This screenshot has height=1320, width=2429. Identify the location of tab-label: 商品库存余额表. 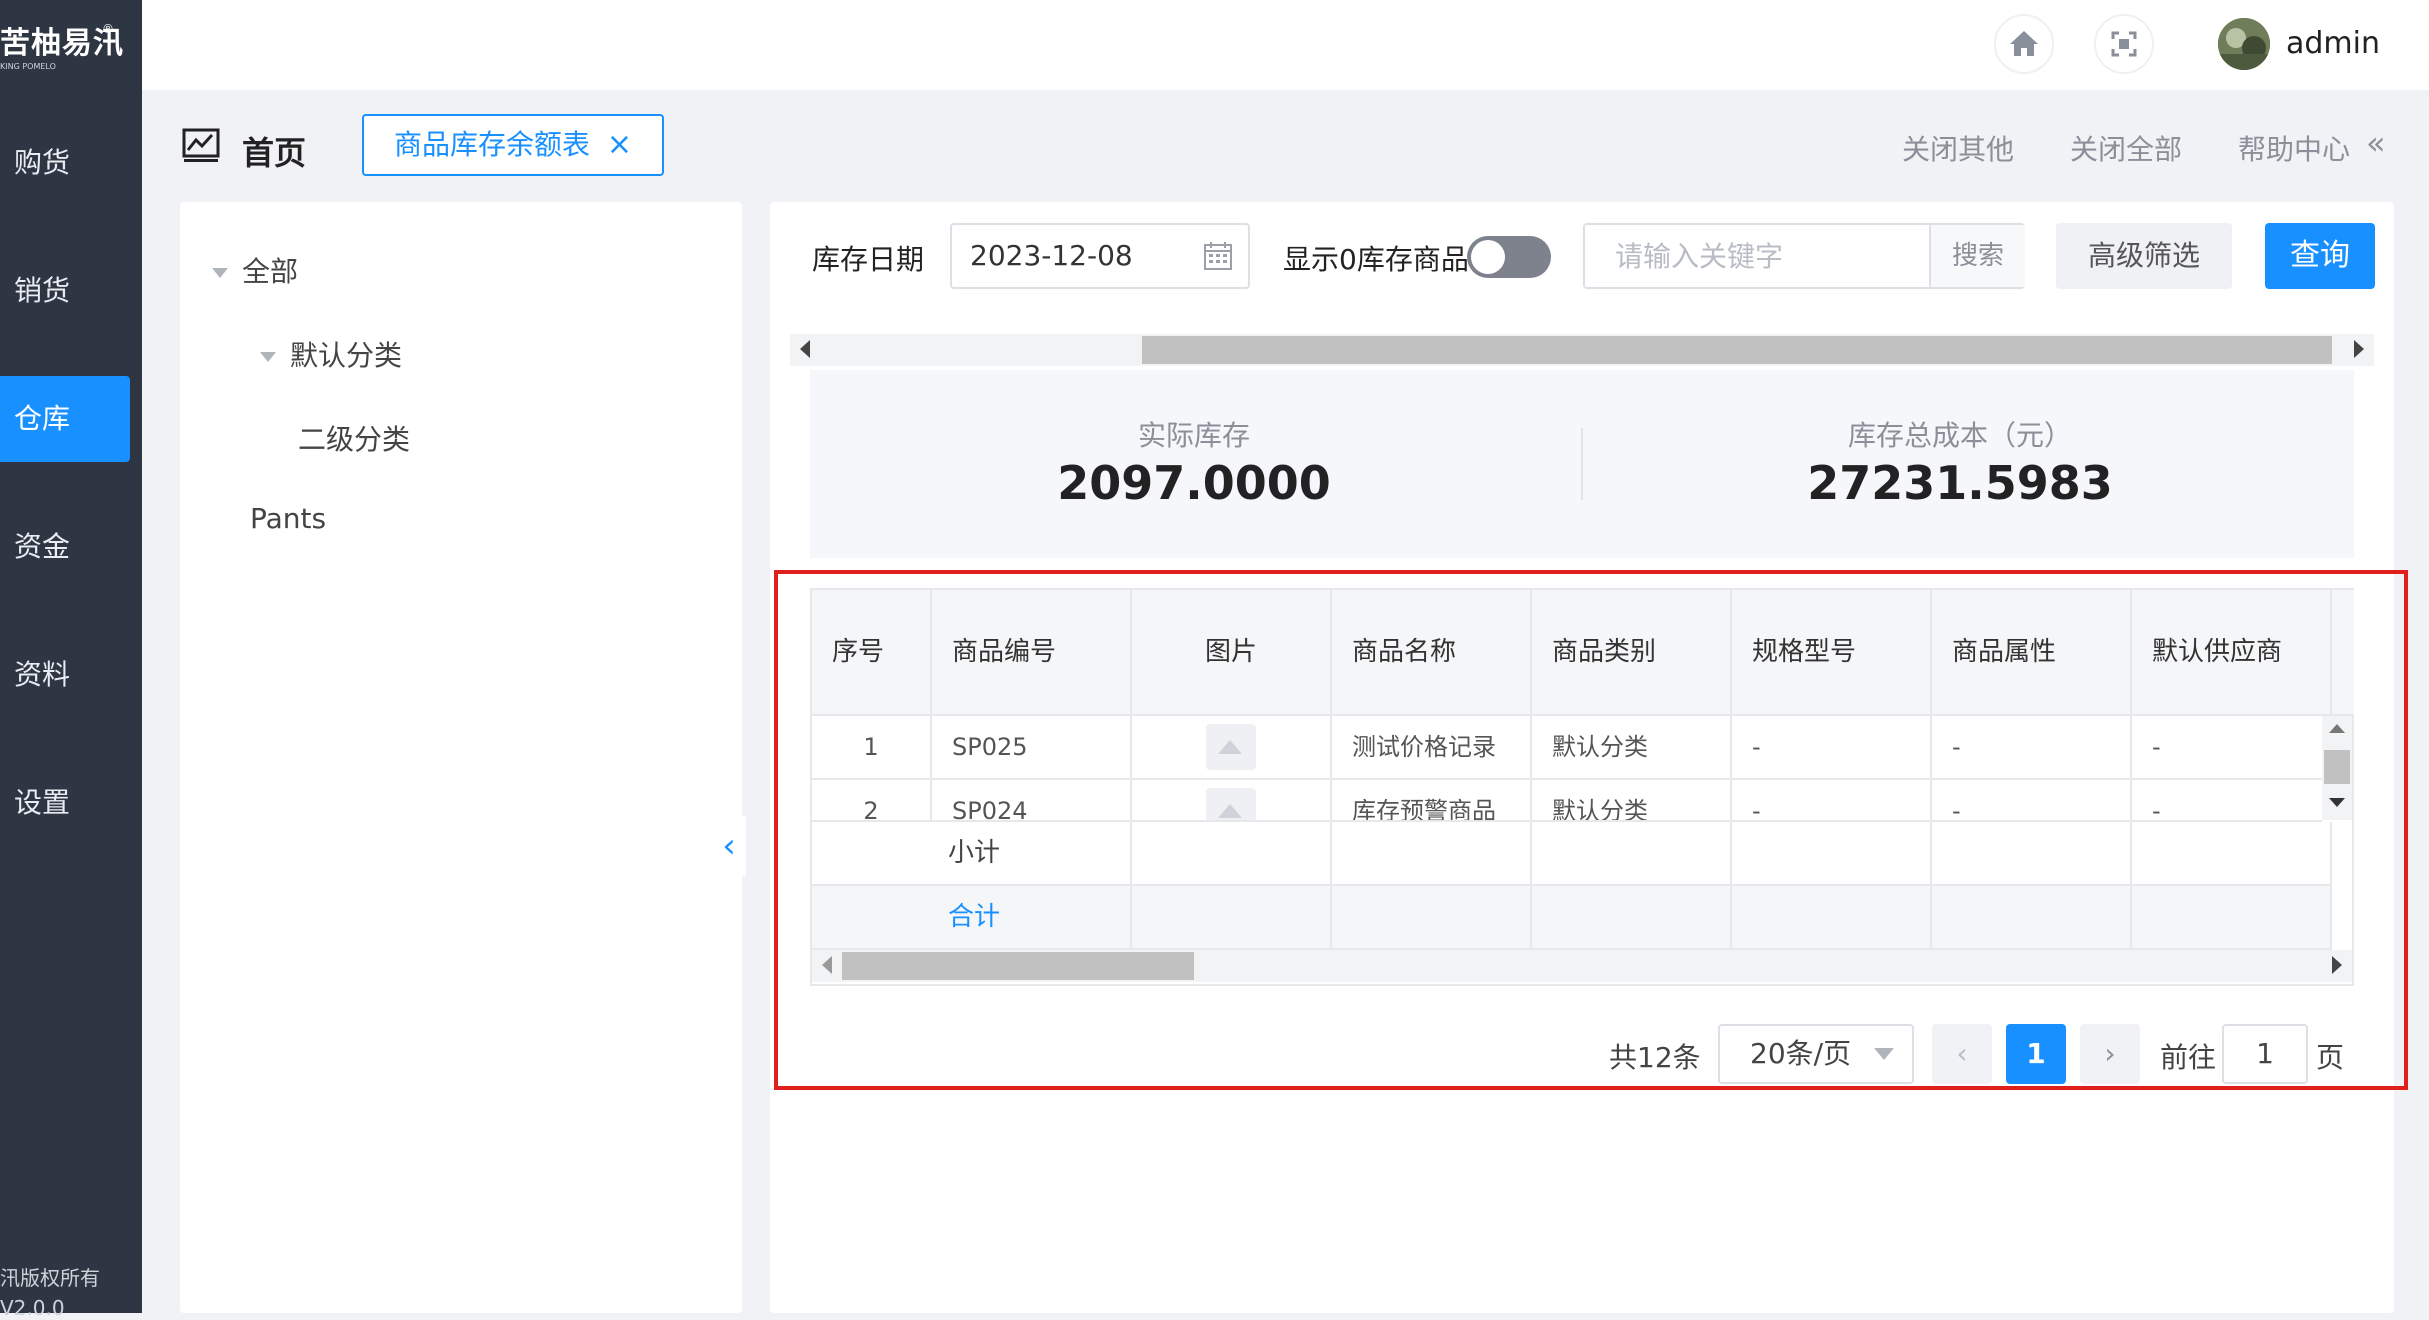
(492, 144).